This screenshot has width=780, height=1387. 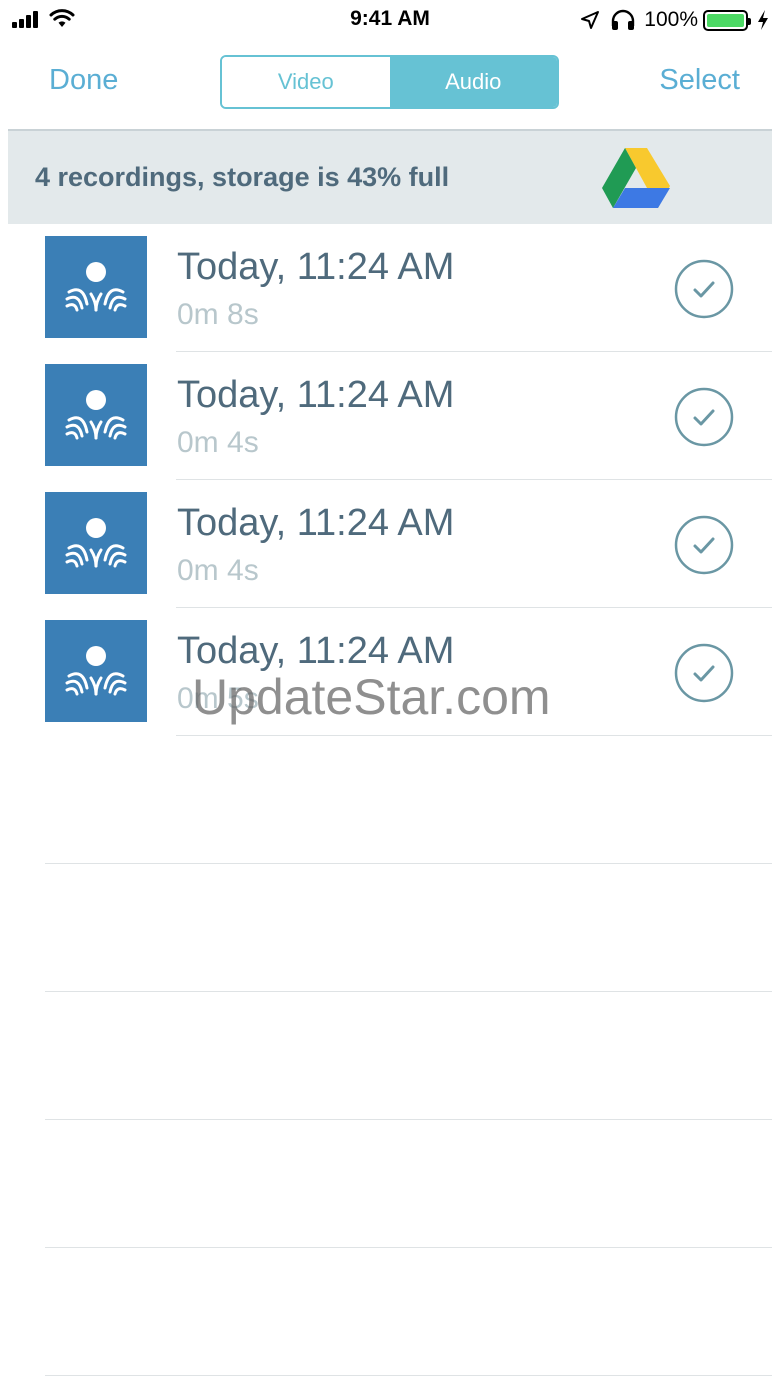 What do you see at coordinates (306, 82) in the screenshot?
I see `segment-video: Video` at bounding box center [306, 82].